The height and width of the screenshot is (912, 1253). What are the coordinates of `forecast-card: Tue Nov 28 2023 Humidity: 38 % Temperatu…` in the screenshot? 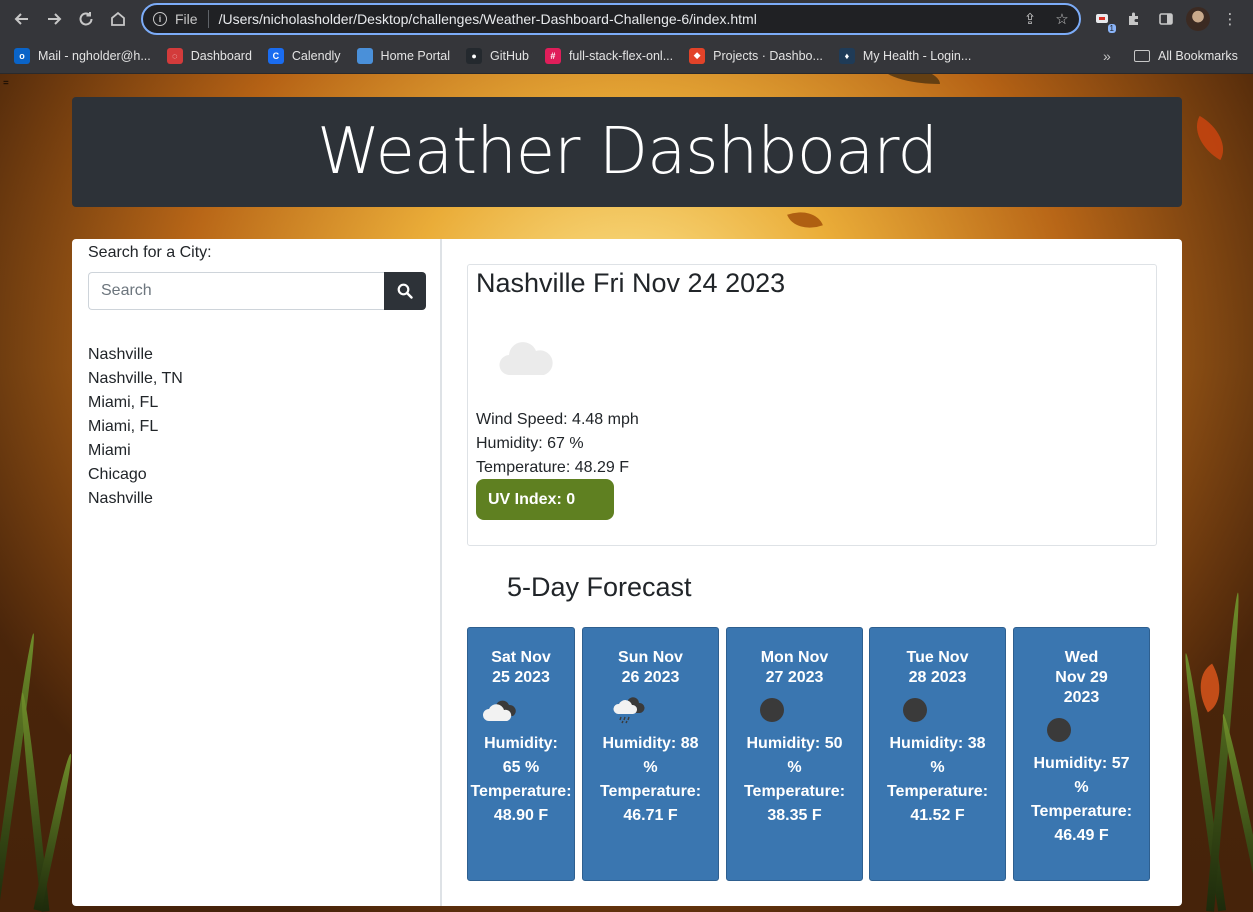 It's located at (937, 754).